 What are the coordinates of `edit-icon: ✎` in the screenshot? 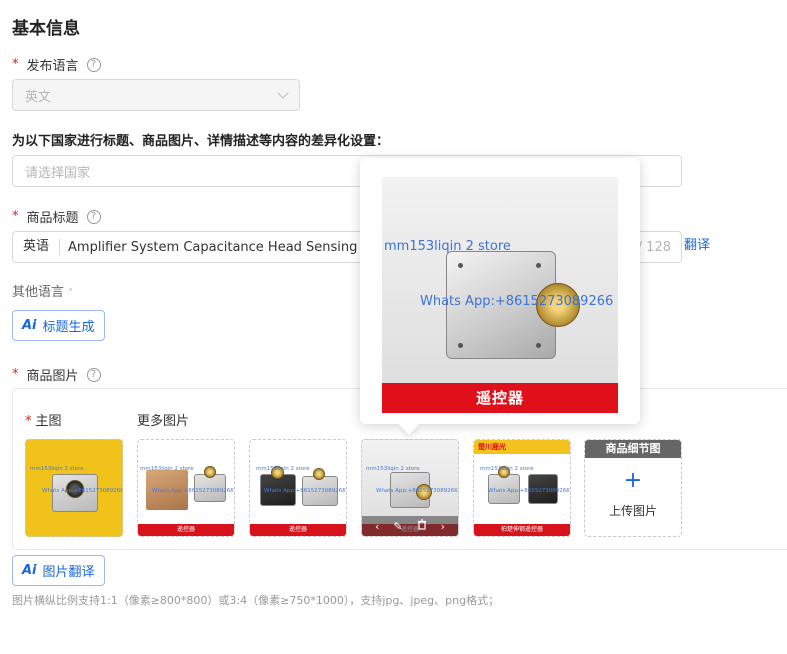 It's located at (397, 526).